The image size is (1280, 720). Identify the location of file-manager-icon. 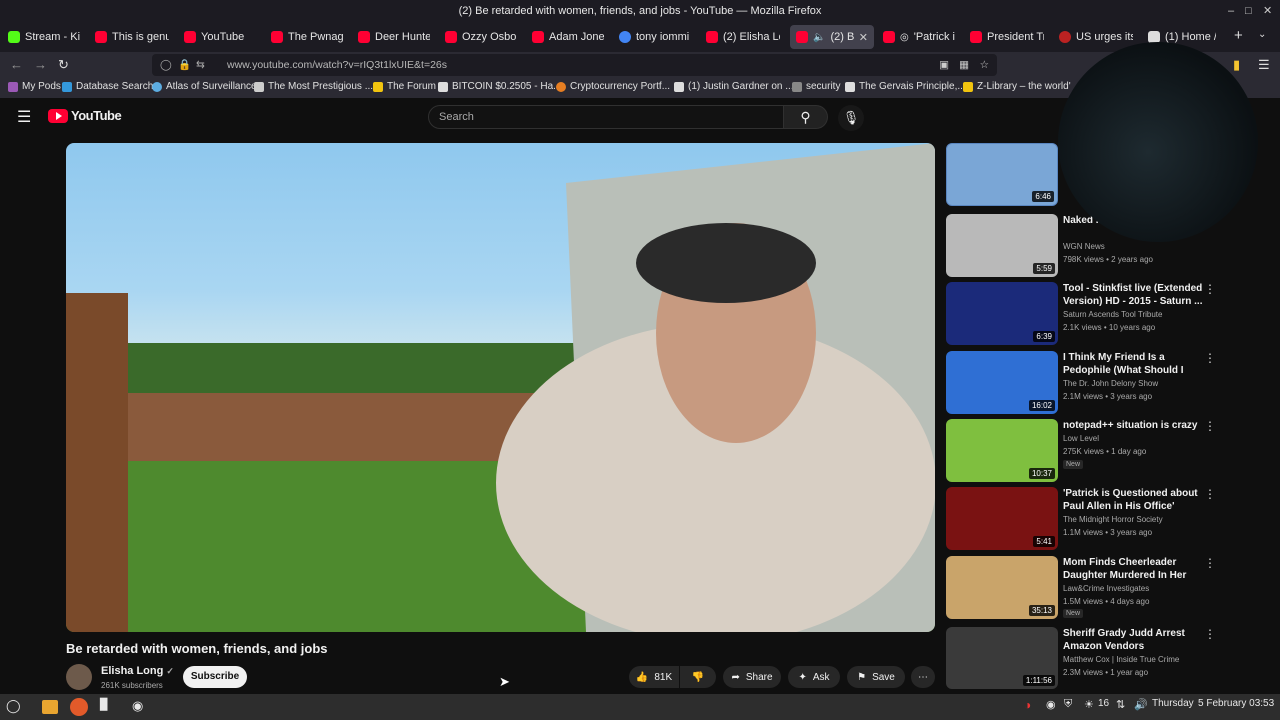
(50, 707).